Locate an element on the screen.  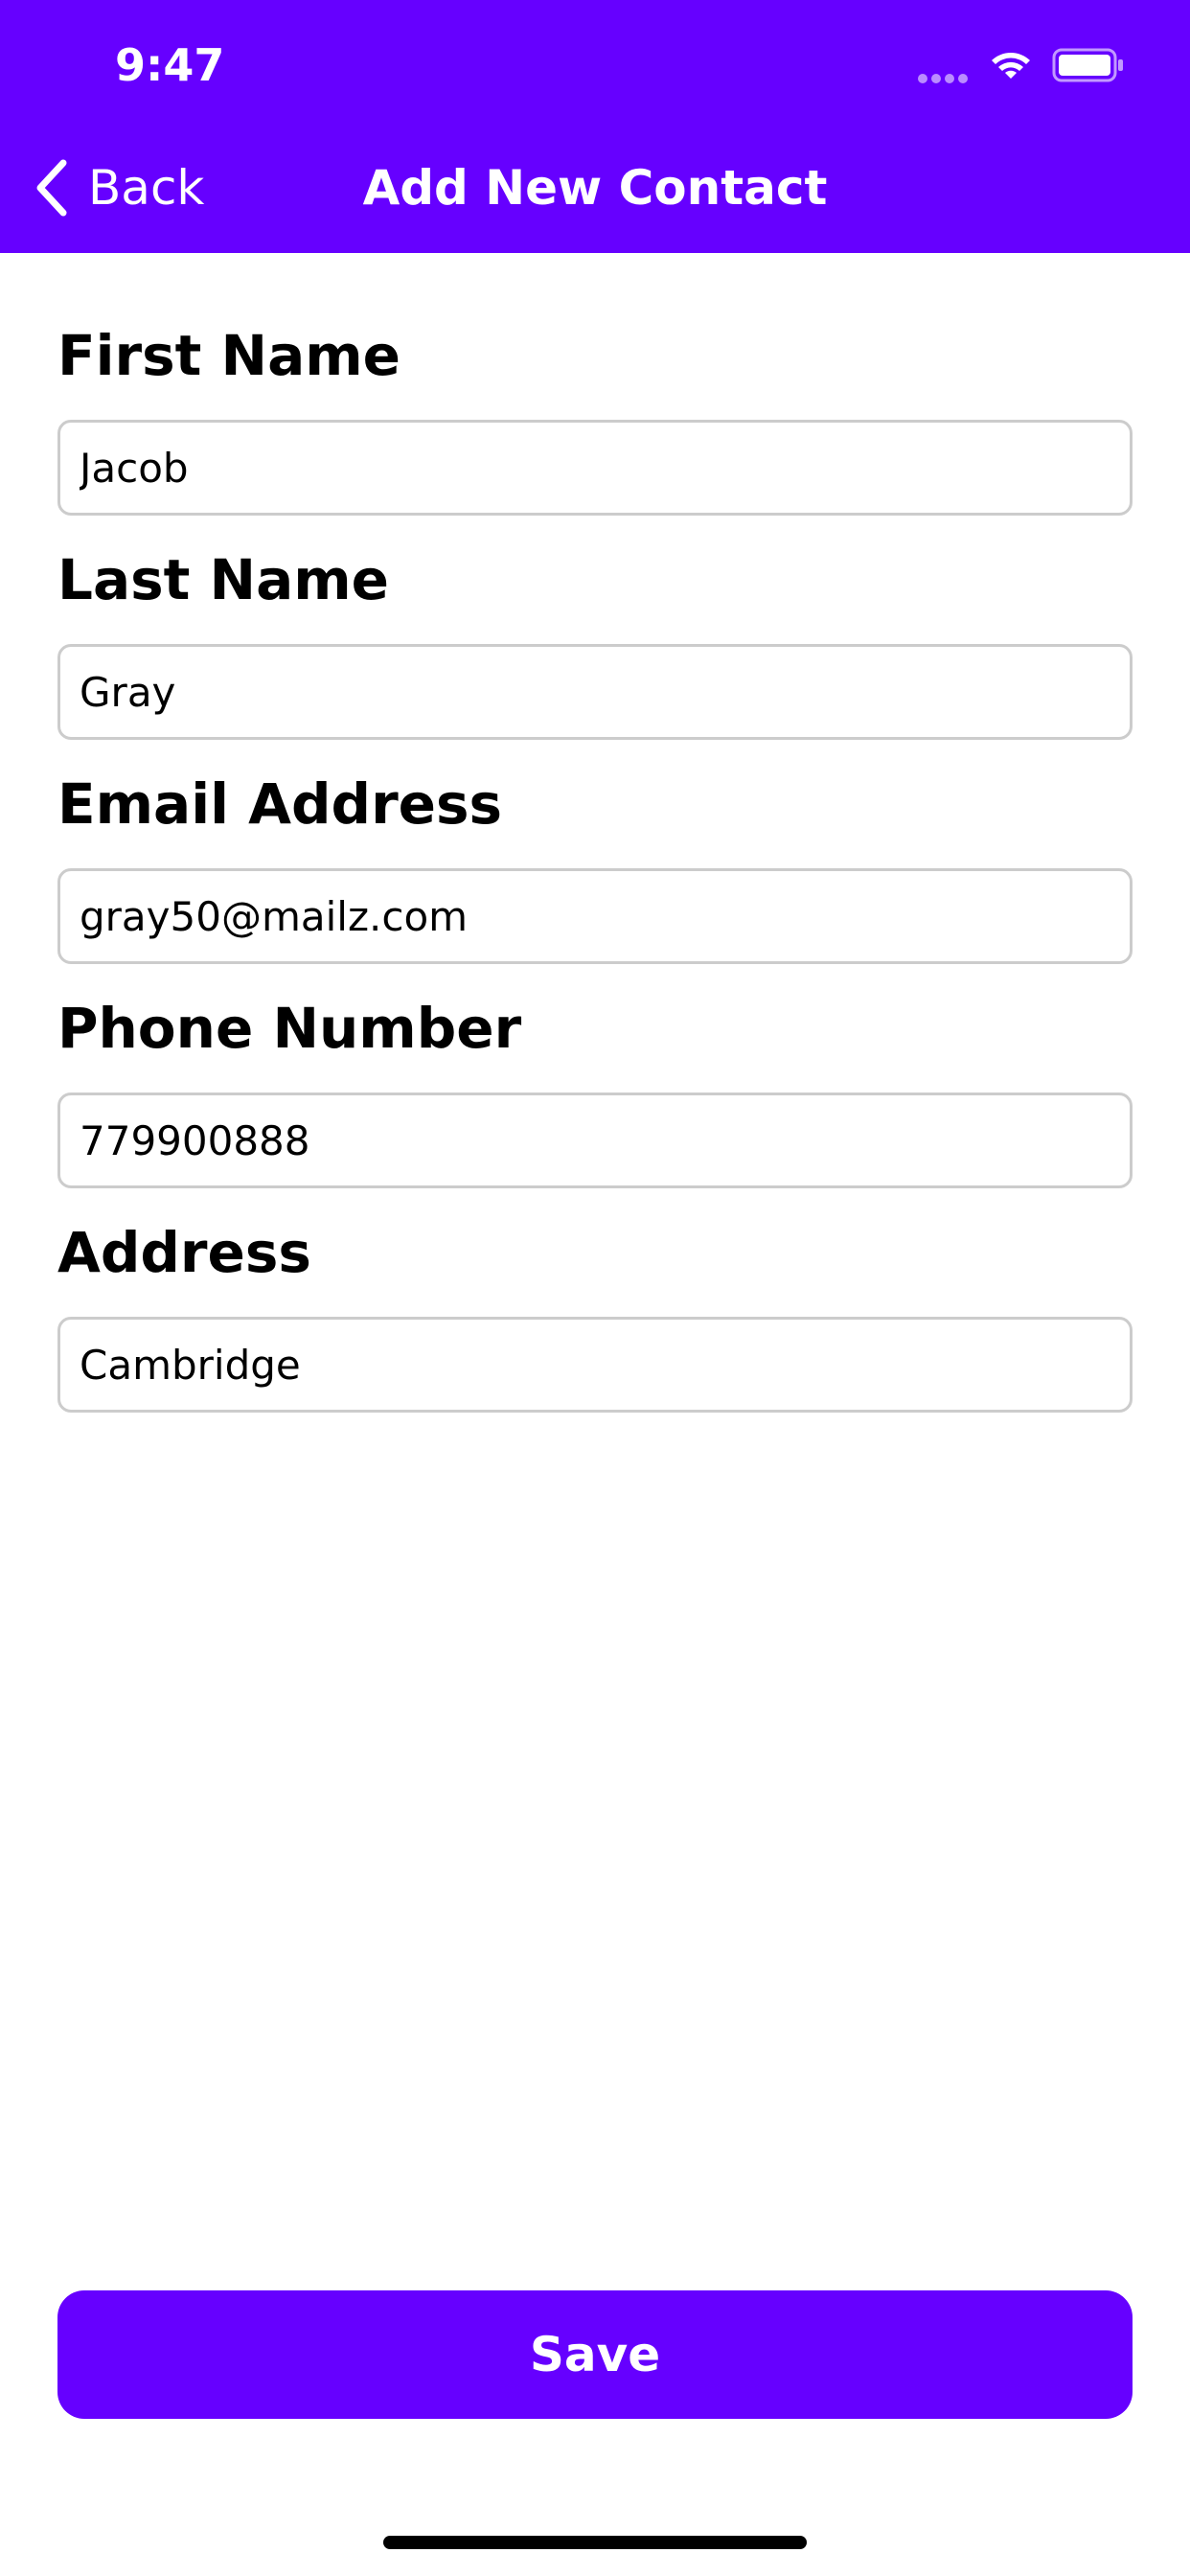
first-name-input is located at coordinates (595, 468).